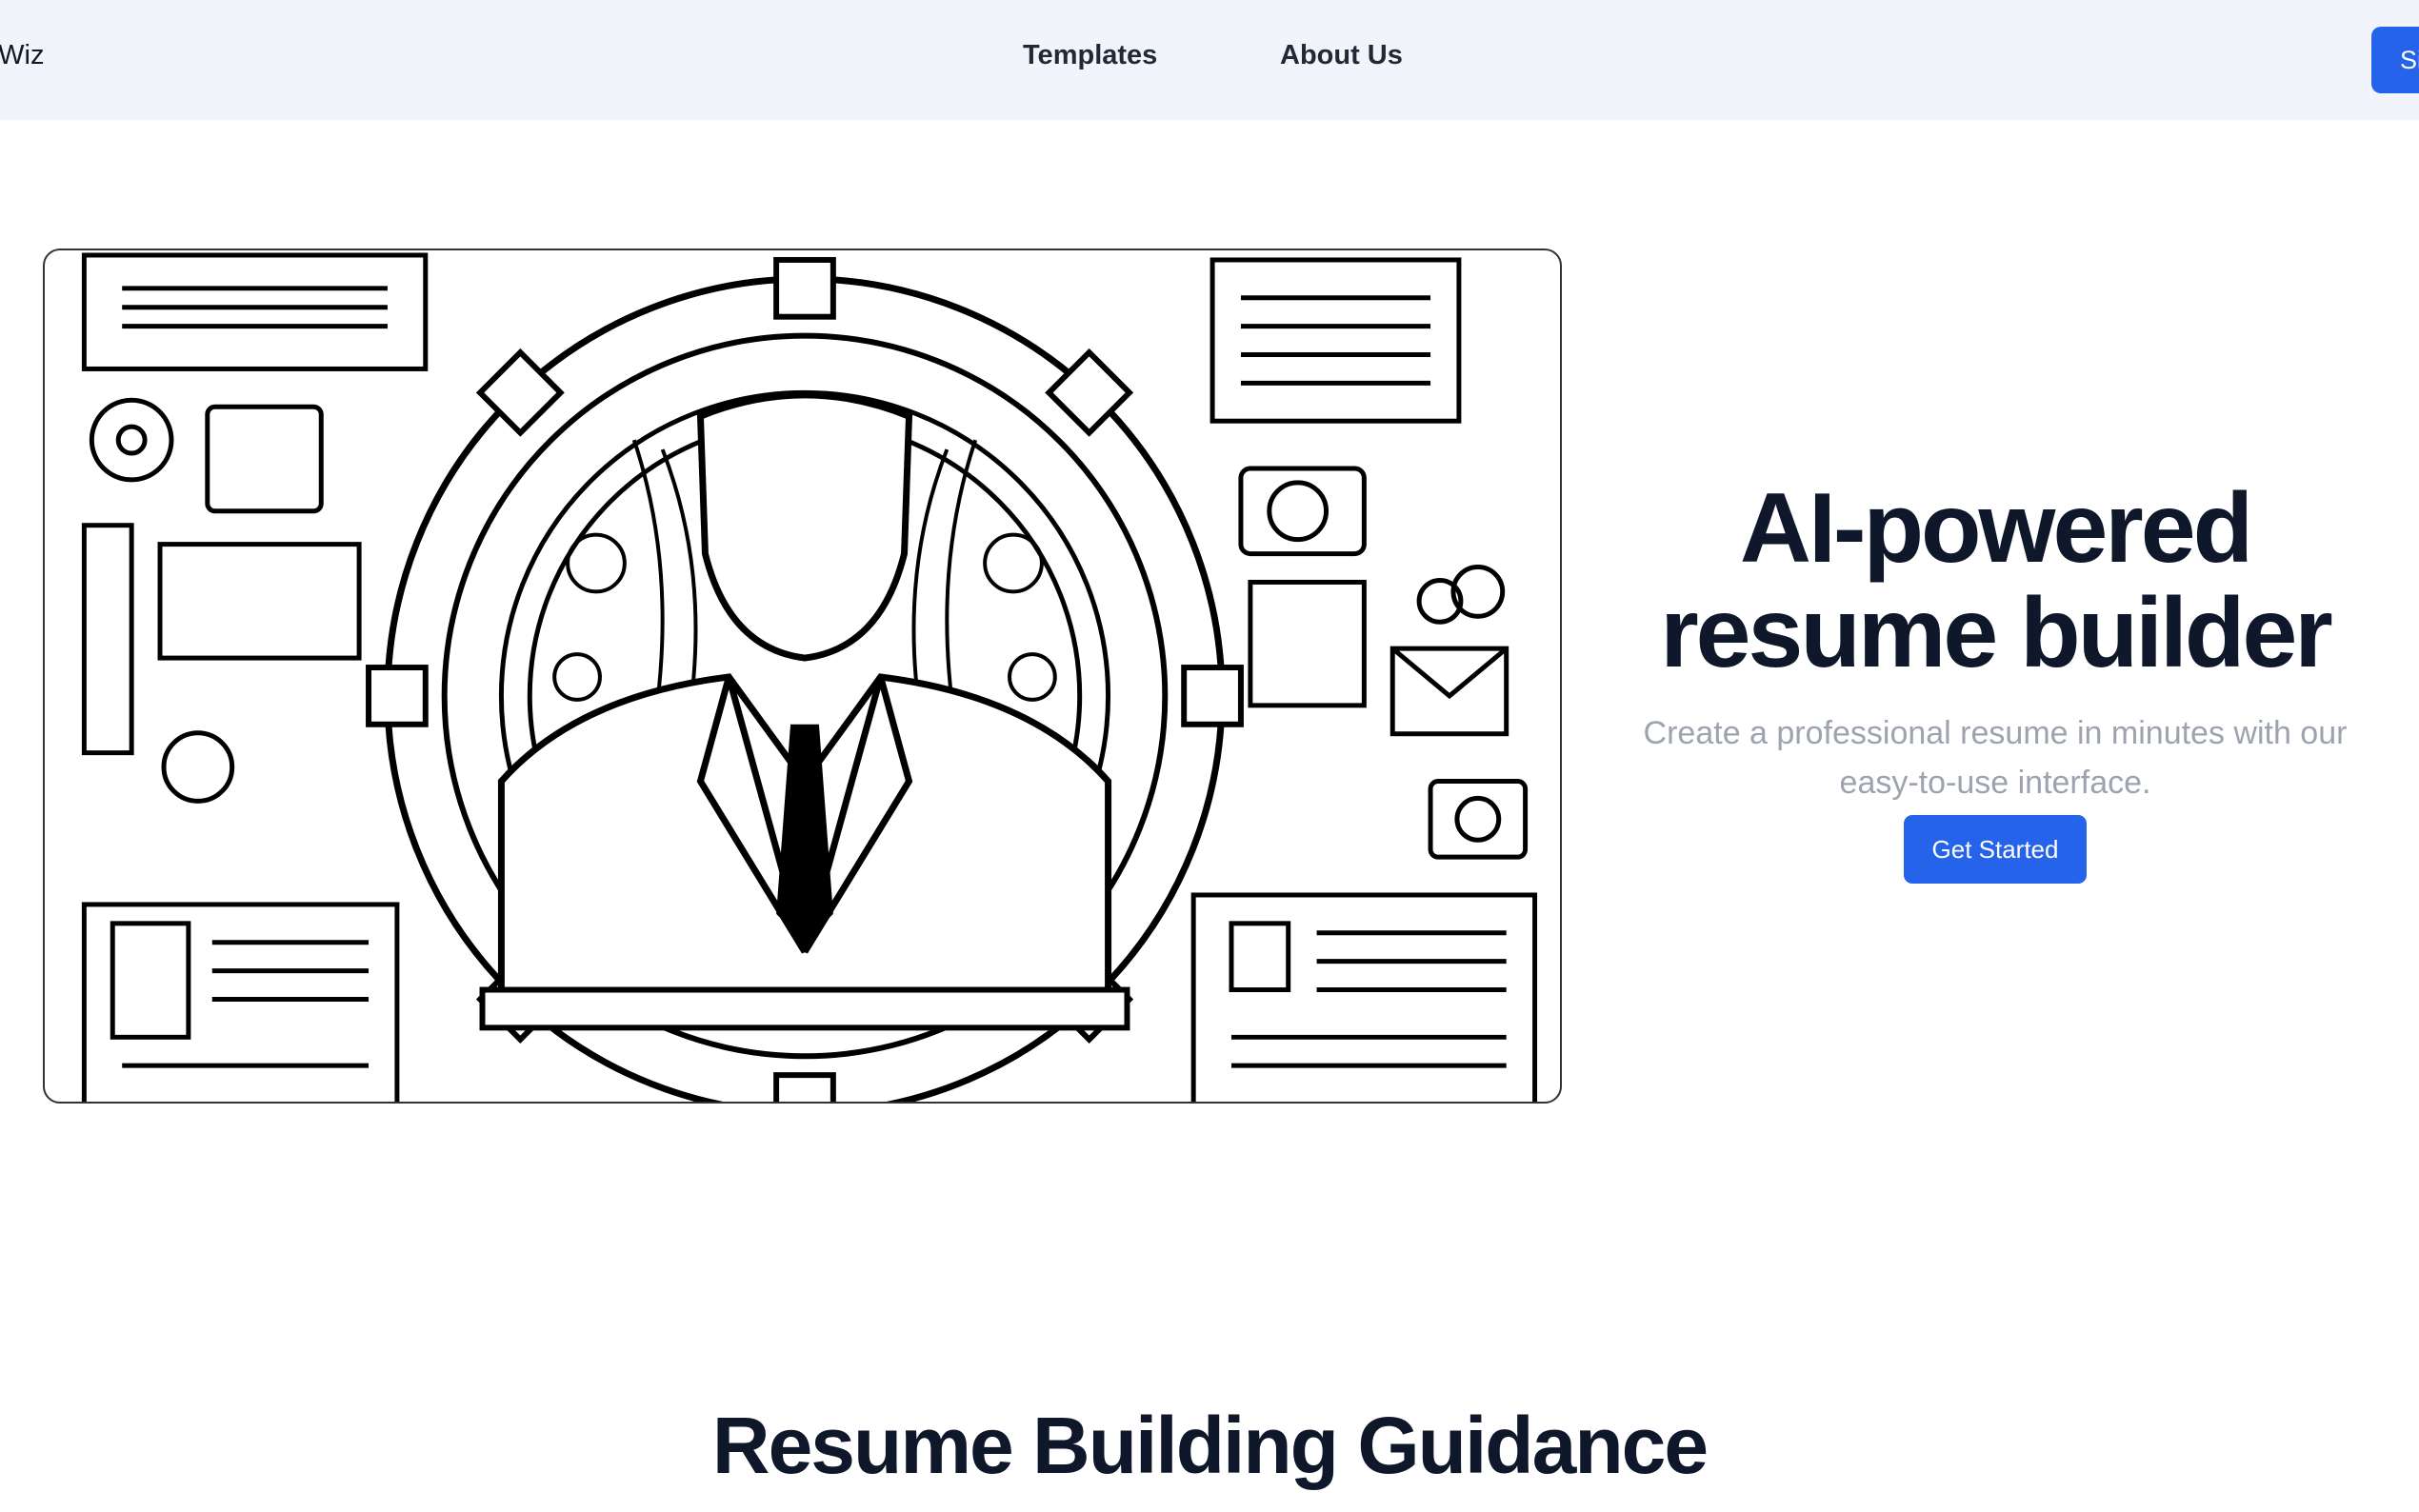 The image size is (2419, 1512). What do you see at coordinates (1995, 849) in the screenshot?
I see `get-started-button: Get Started` at bounding box center [1995, 849].